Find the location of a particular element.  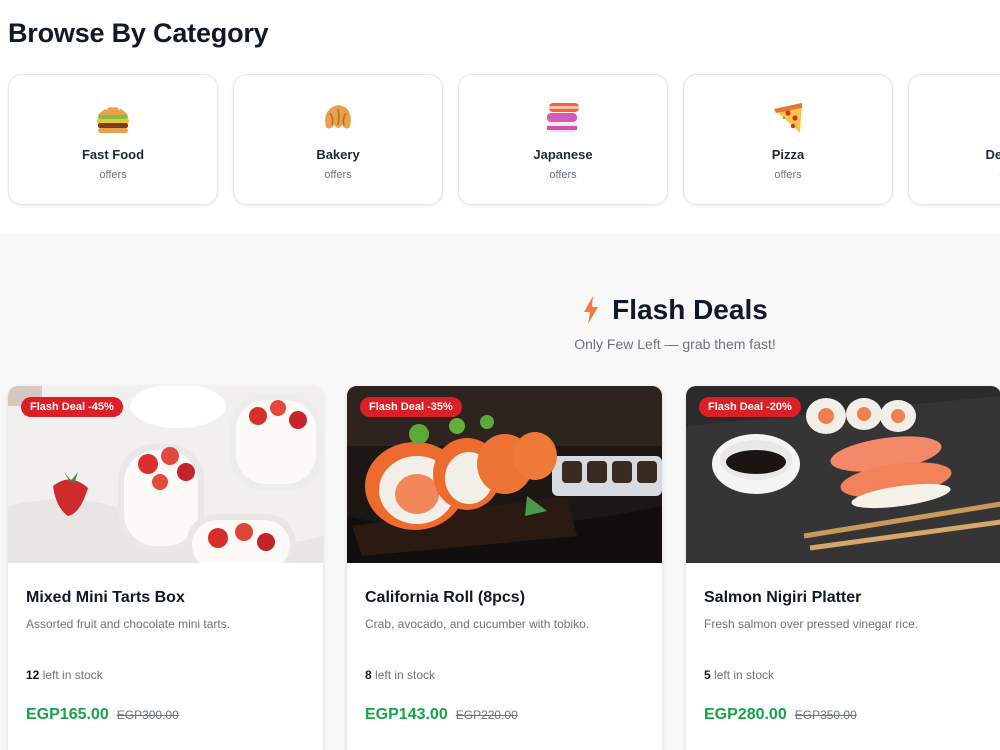

dessert-icon is located at coordinates (997, 118).